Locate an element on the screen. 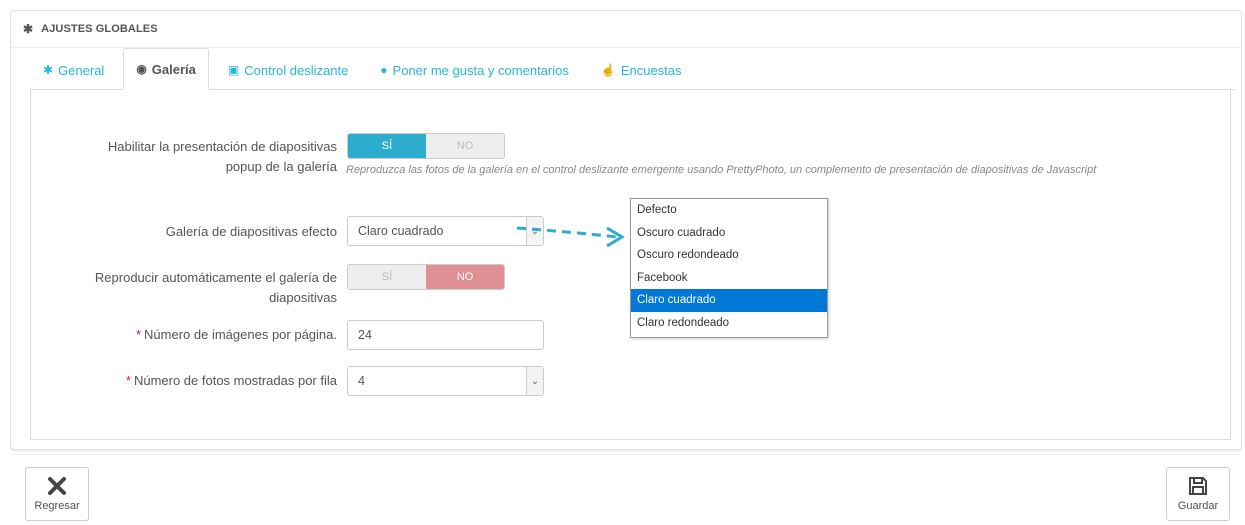 The height and width of the screenshot is (525, 1245). button-label: Guardar is located at coordinates (1198, 506).